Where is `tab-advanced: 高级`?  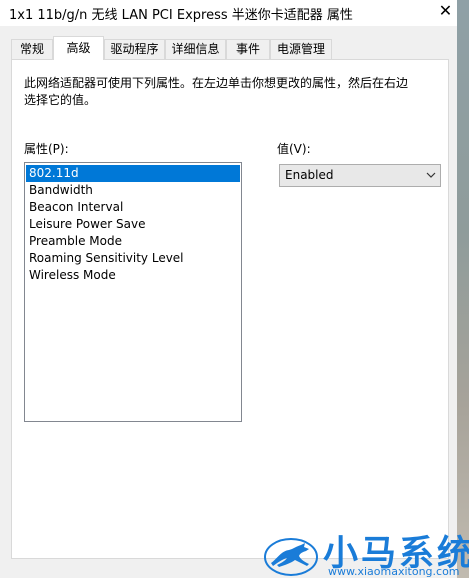 tab-advanced: 高级 is located at coordinates (78, 48).